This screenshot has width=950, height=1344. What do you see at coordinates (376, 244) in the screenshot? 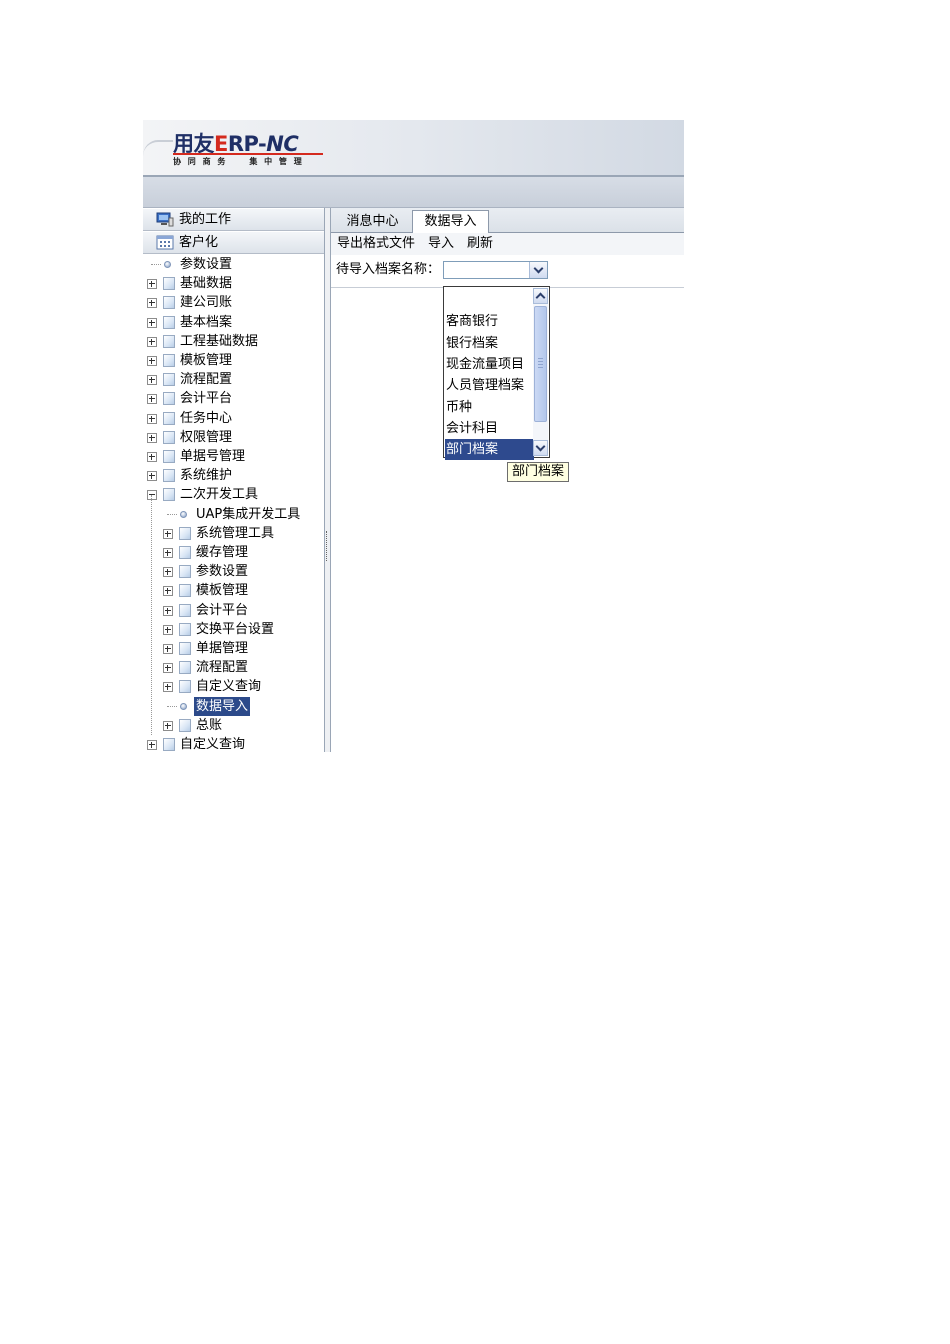
I see `export-format-button: 导出格式文件` at bounding box center [376, 244].